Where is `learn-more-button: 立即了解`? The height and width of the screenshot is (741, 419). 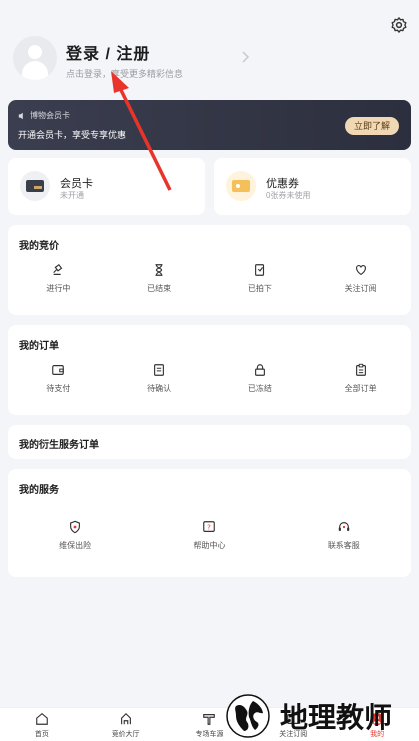
learn-more-button: 立即了解 is located at coordinates (372, 126).